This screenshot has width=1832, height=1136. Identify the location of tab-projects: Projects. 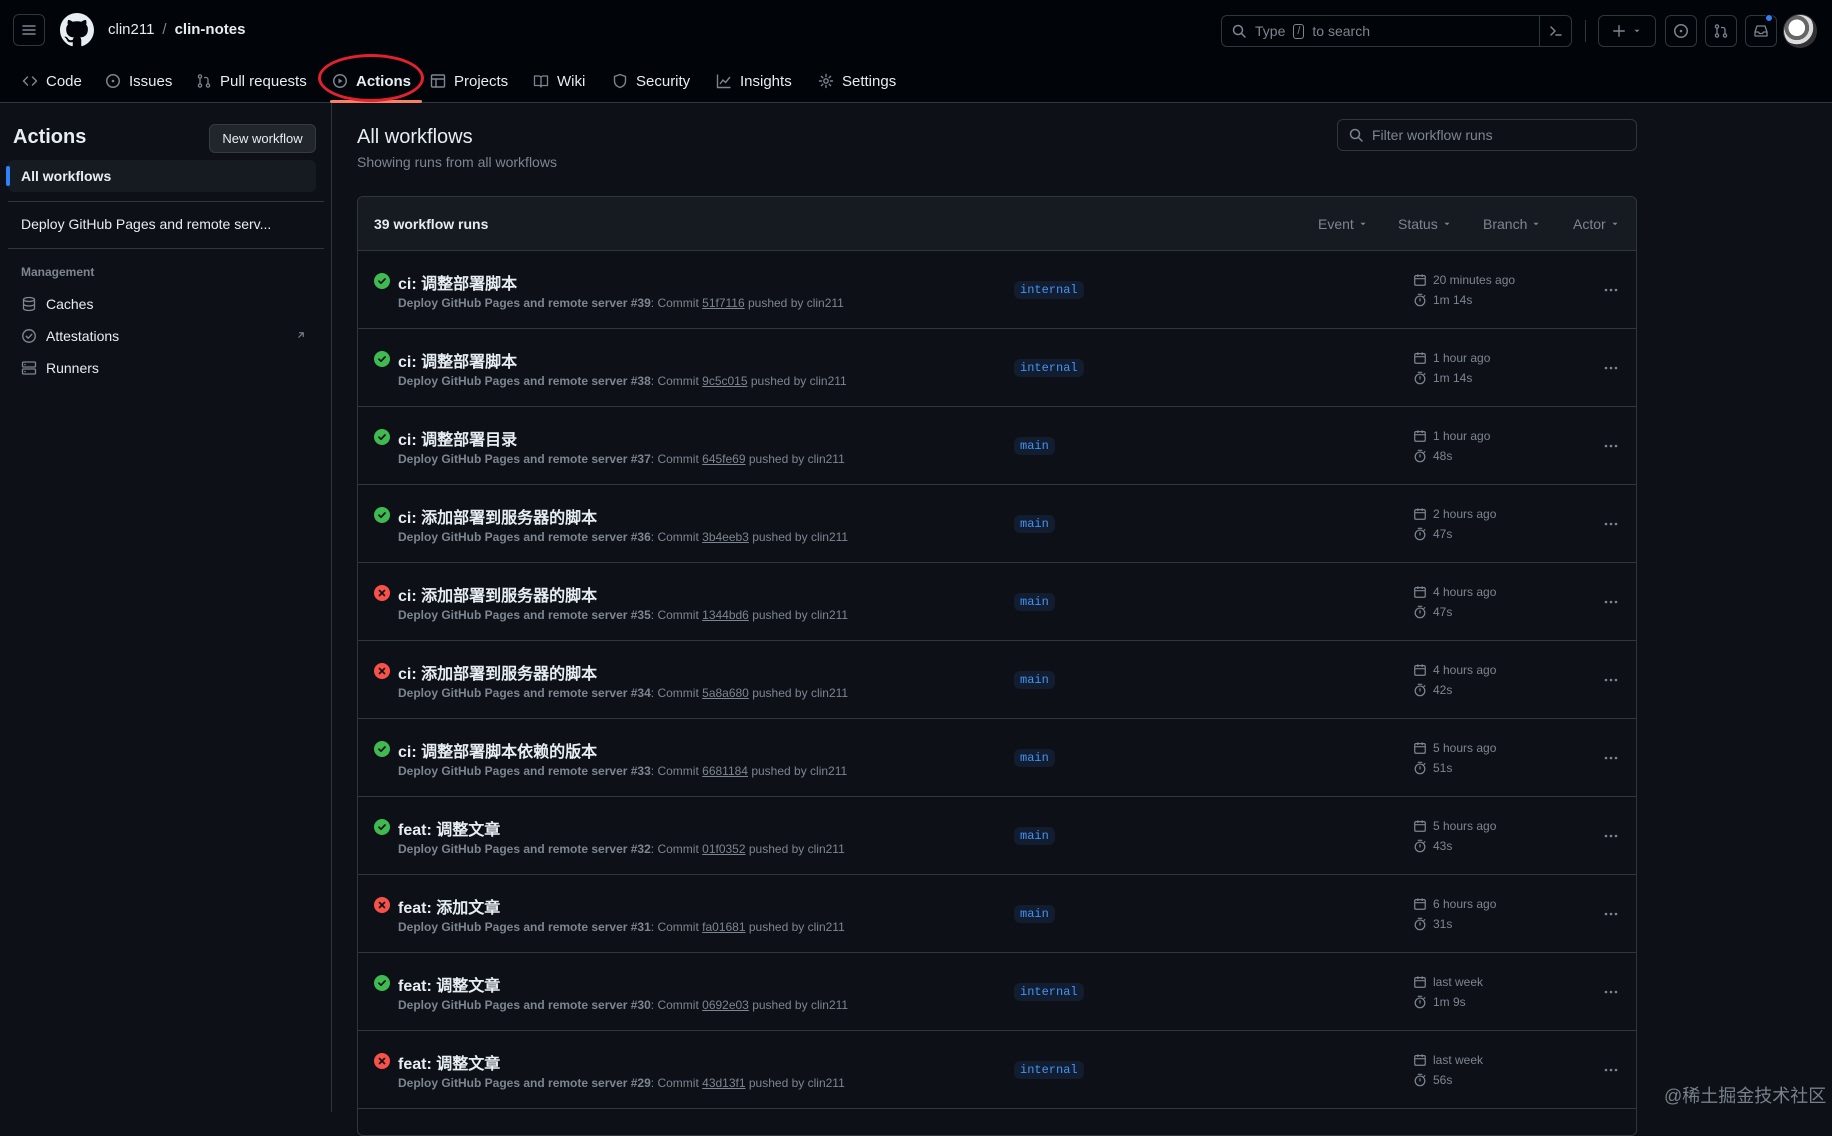
(469, 81).